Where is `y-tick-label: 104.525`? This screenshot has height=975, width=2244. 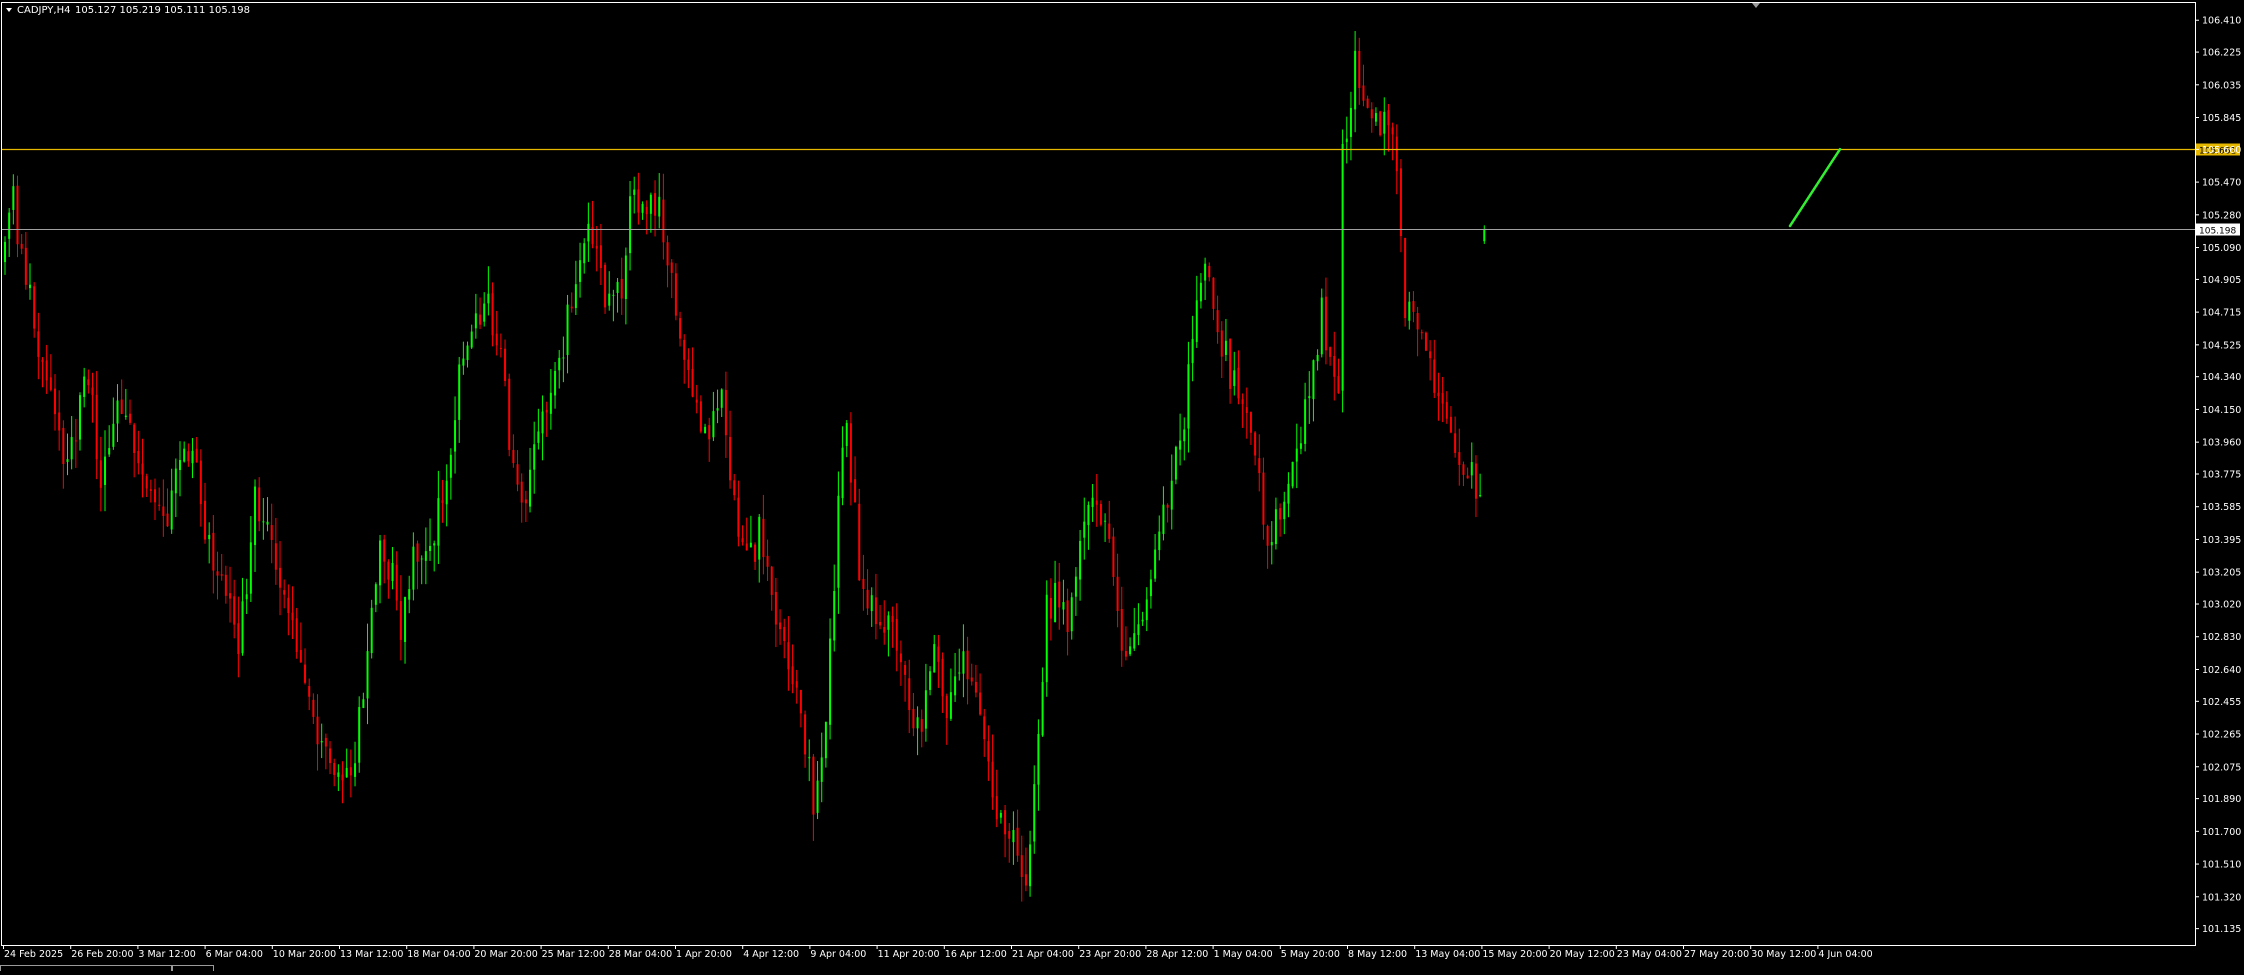
y-tick-label: 104.525 is located at coordinates (2221, 345).